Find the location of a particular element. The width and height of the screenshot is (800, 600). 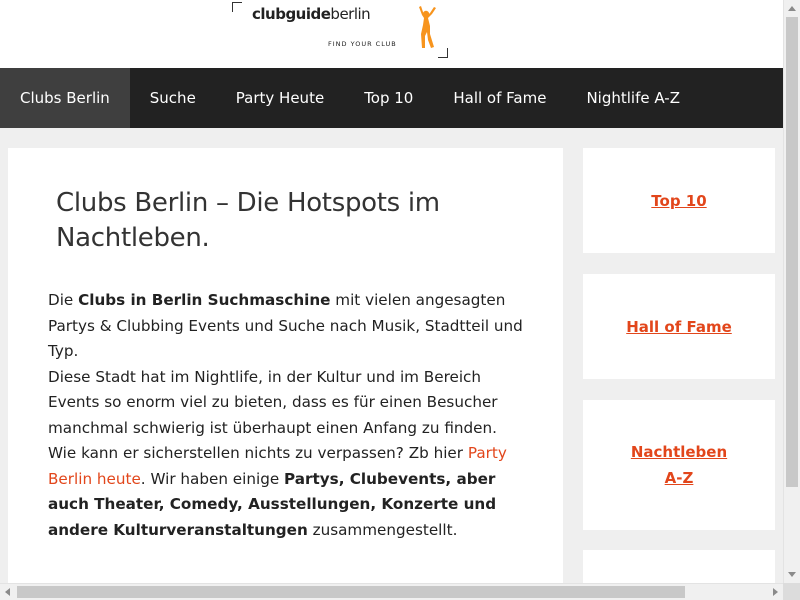

intro-text-segment: . Wir haben einige is located at coordinates (212, 478).